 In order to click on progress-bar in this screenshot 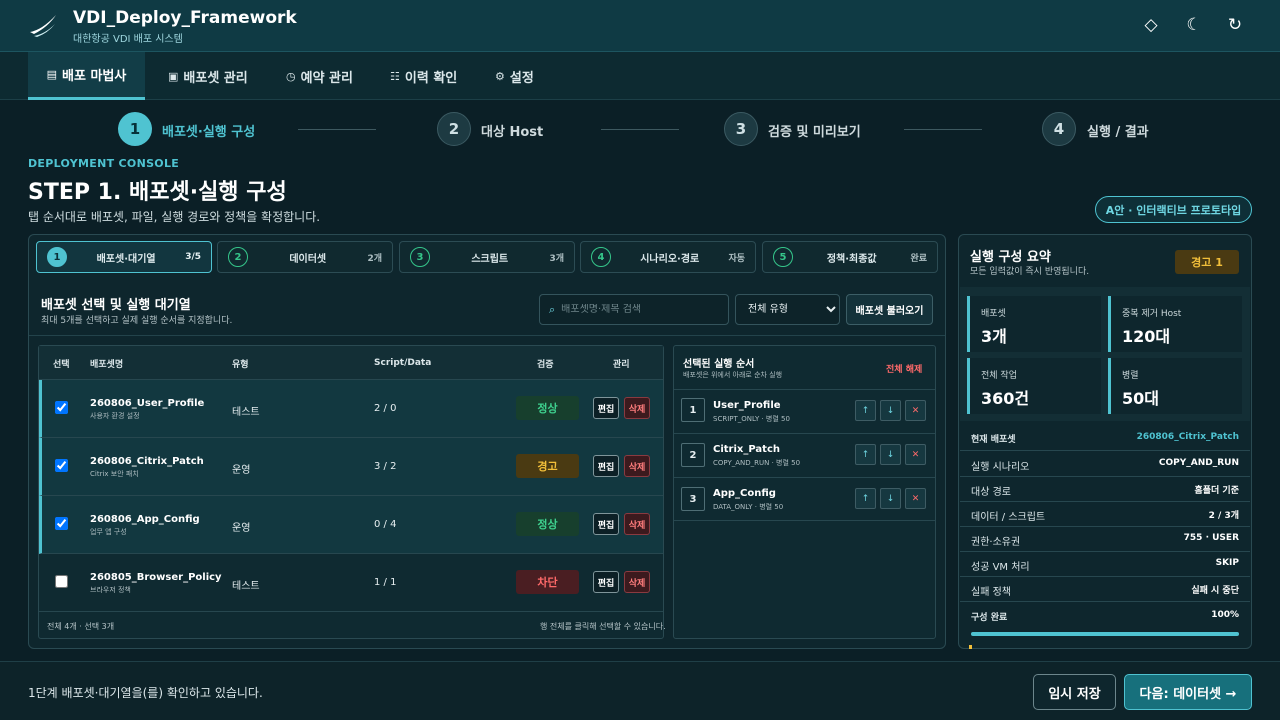, I will do `click(1105, 634)`.